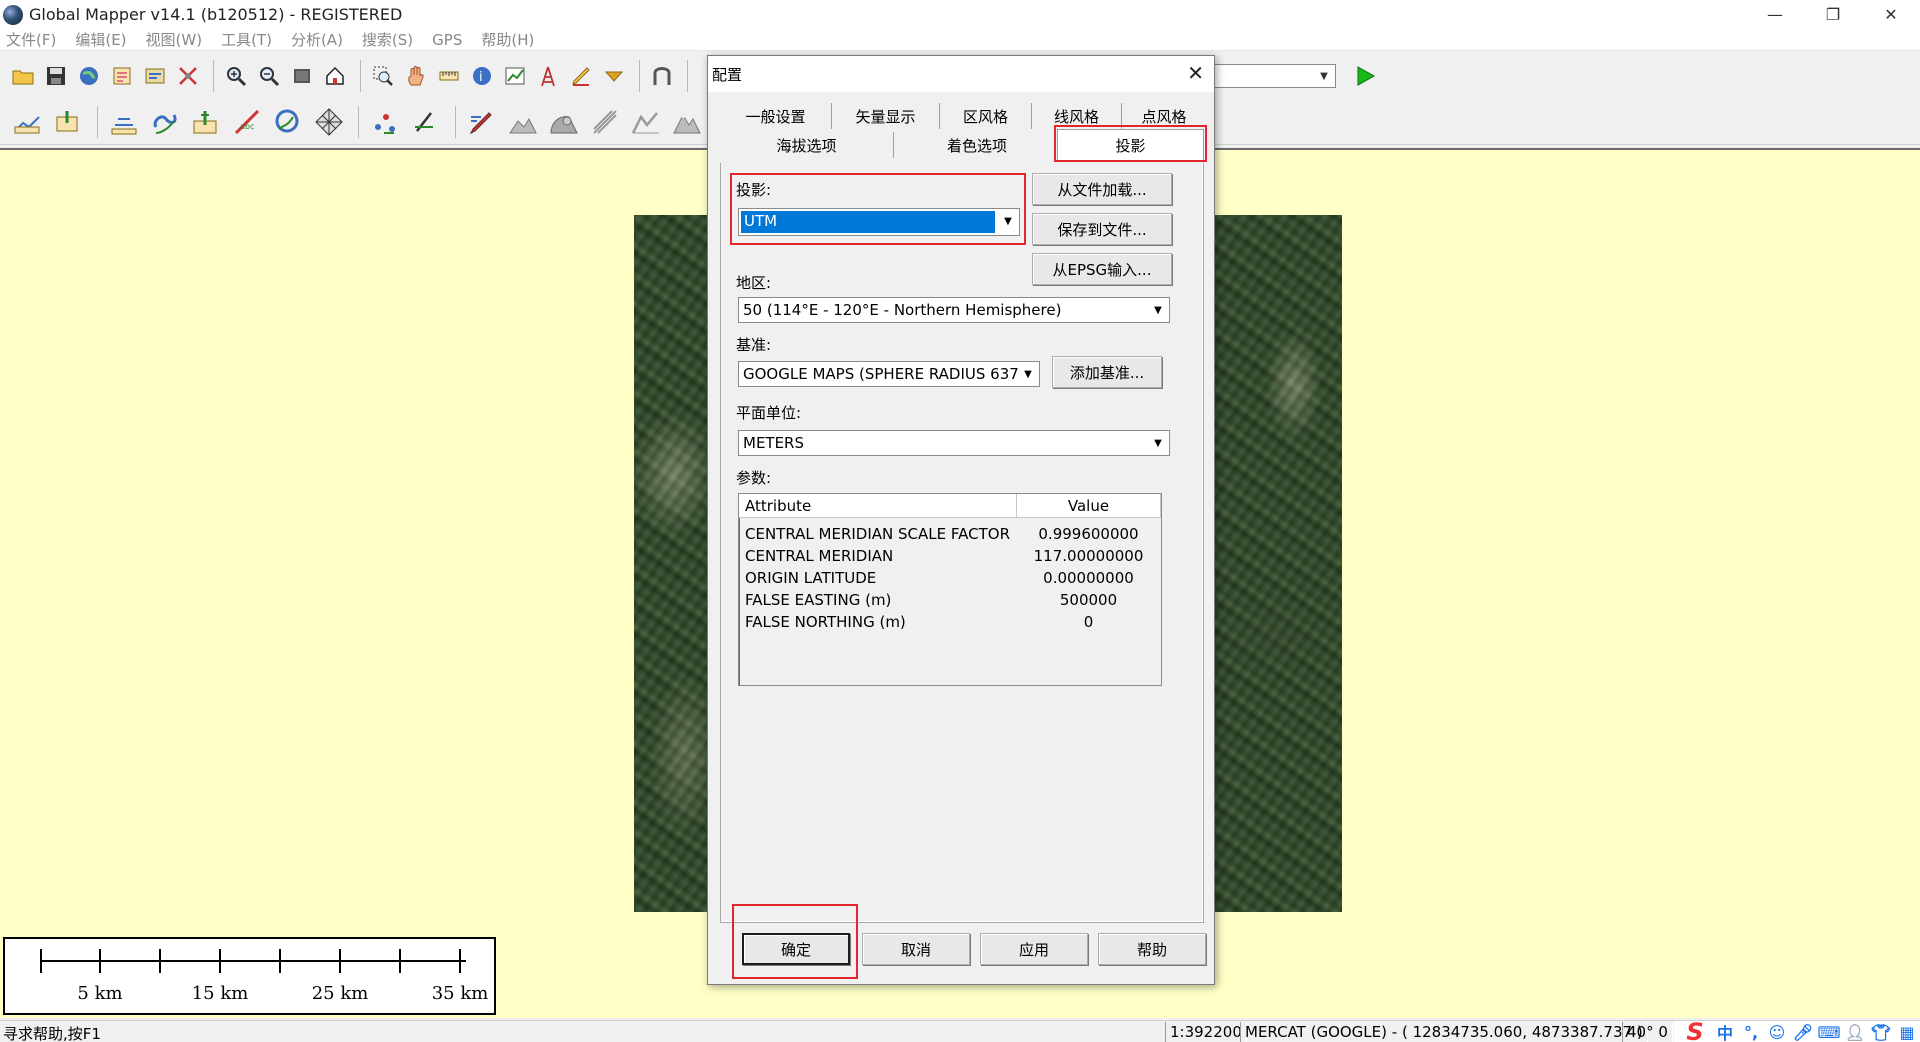 The width and height of the screenshot is (1920, 1042). Describe the element at coordinates (1829, 1032) in the screenshot. I see `keyboard-icon: ⌨` at that location.